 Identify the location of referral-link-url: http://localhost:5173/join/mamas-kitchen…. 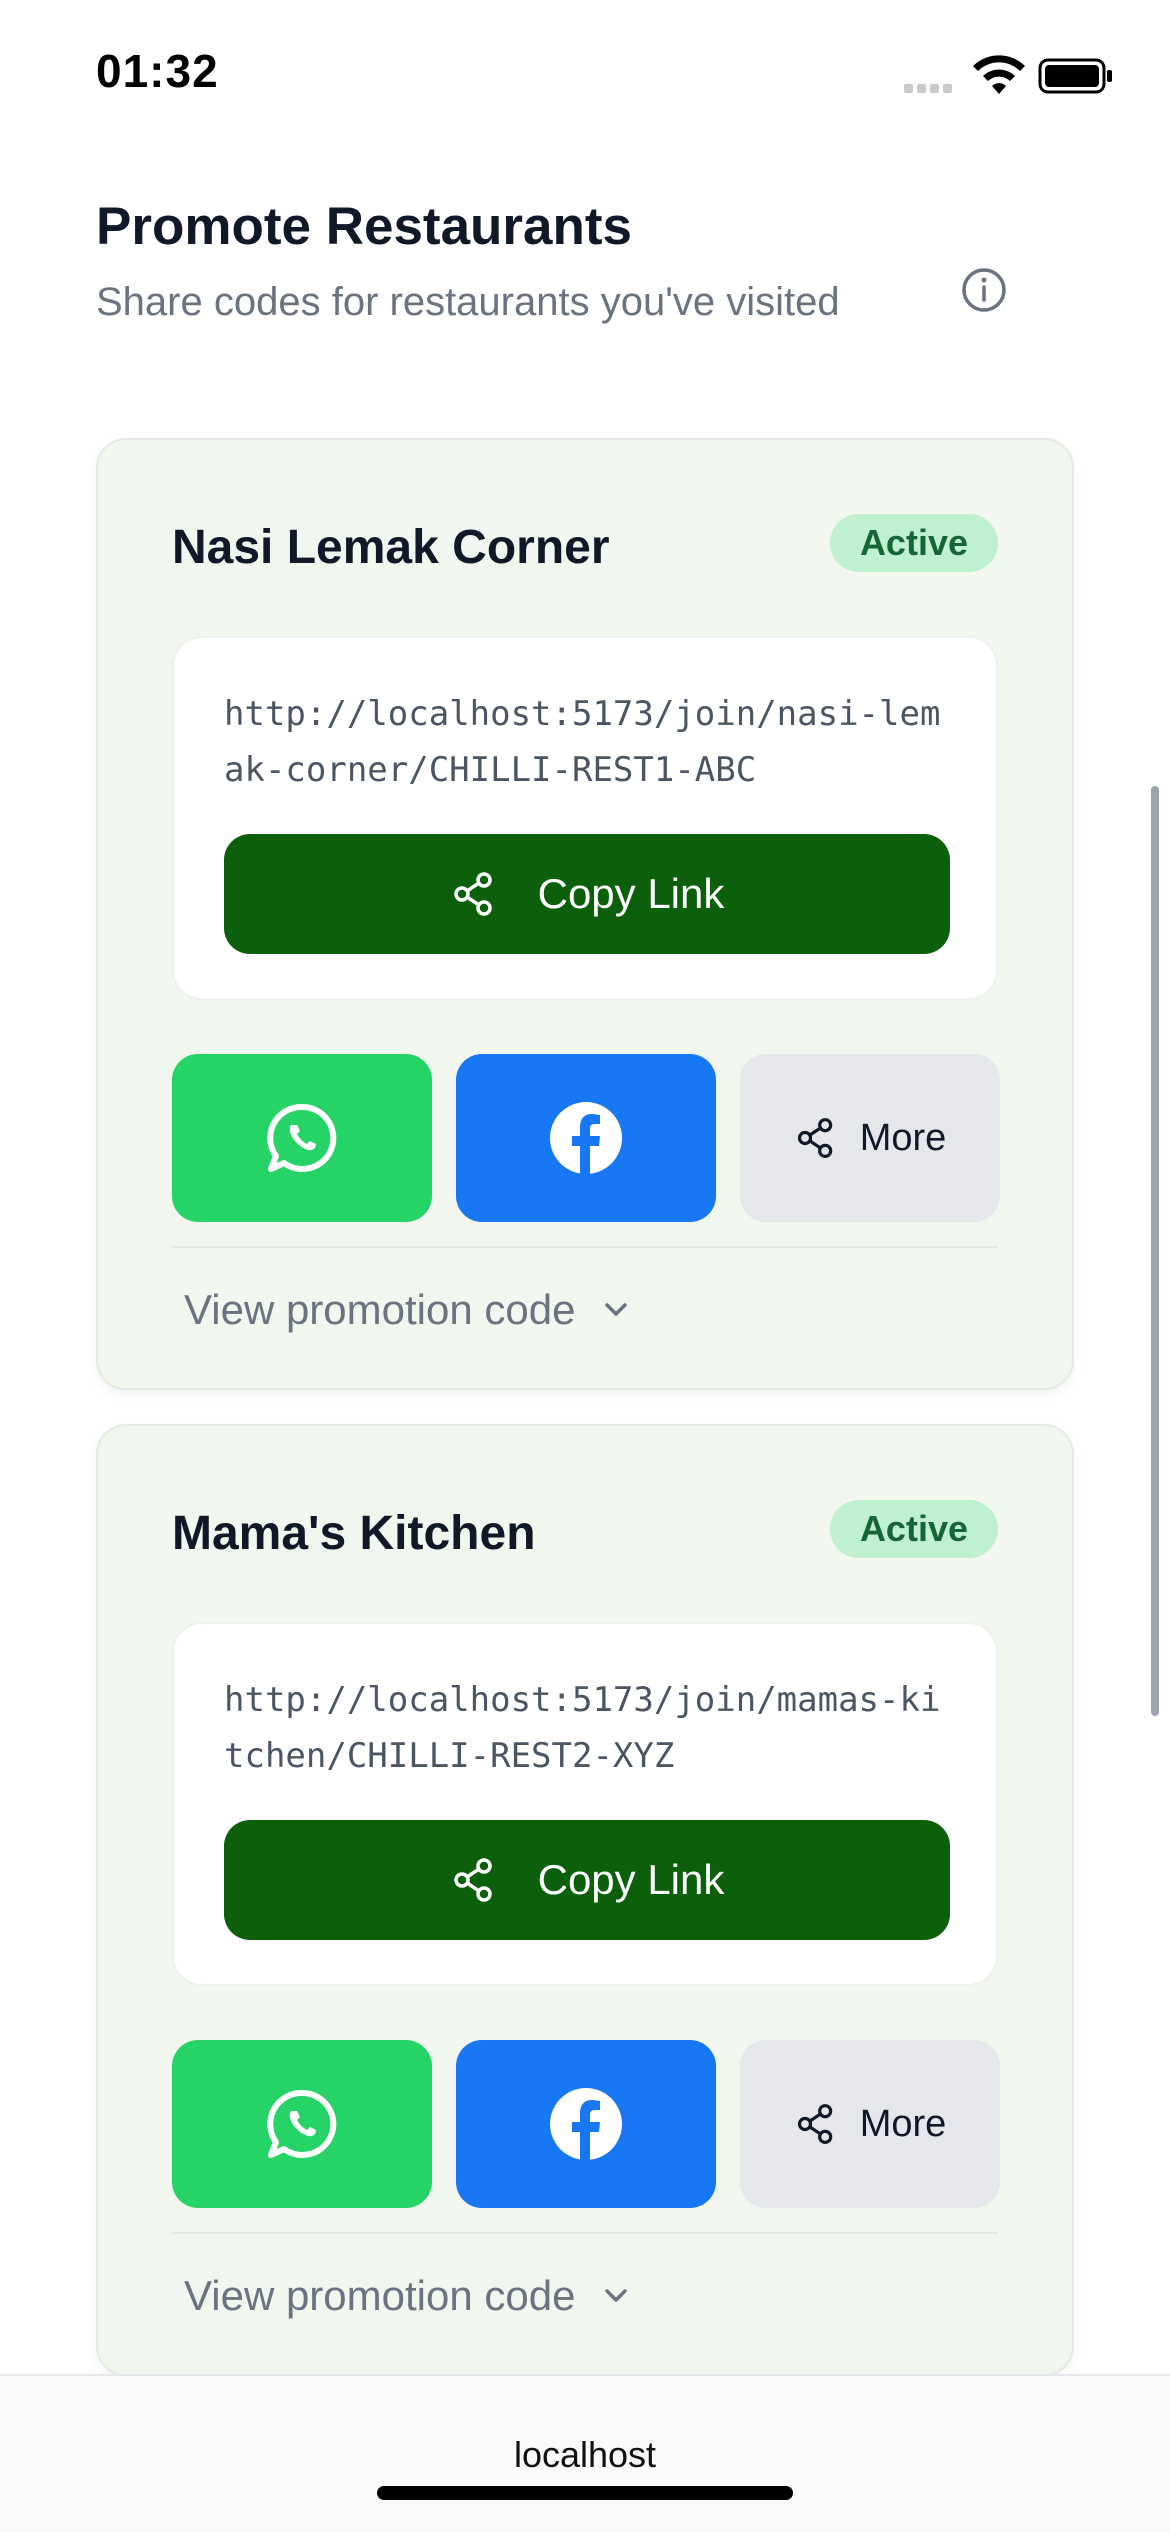
(582, 1728).